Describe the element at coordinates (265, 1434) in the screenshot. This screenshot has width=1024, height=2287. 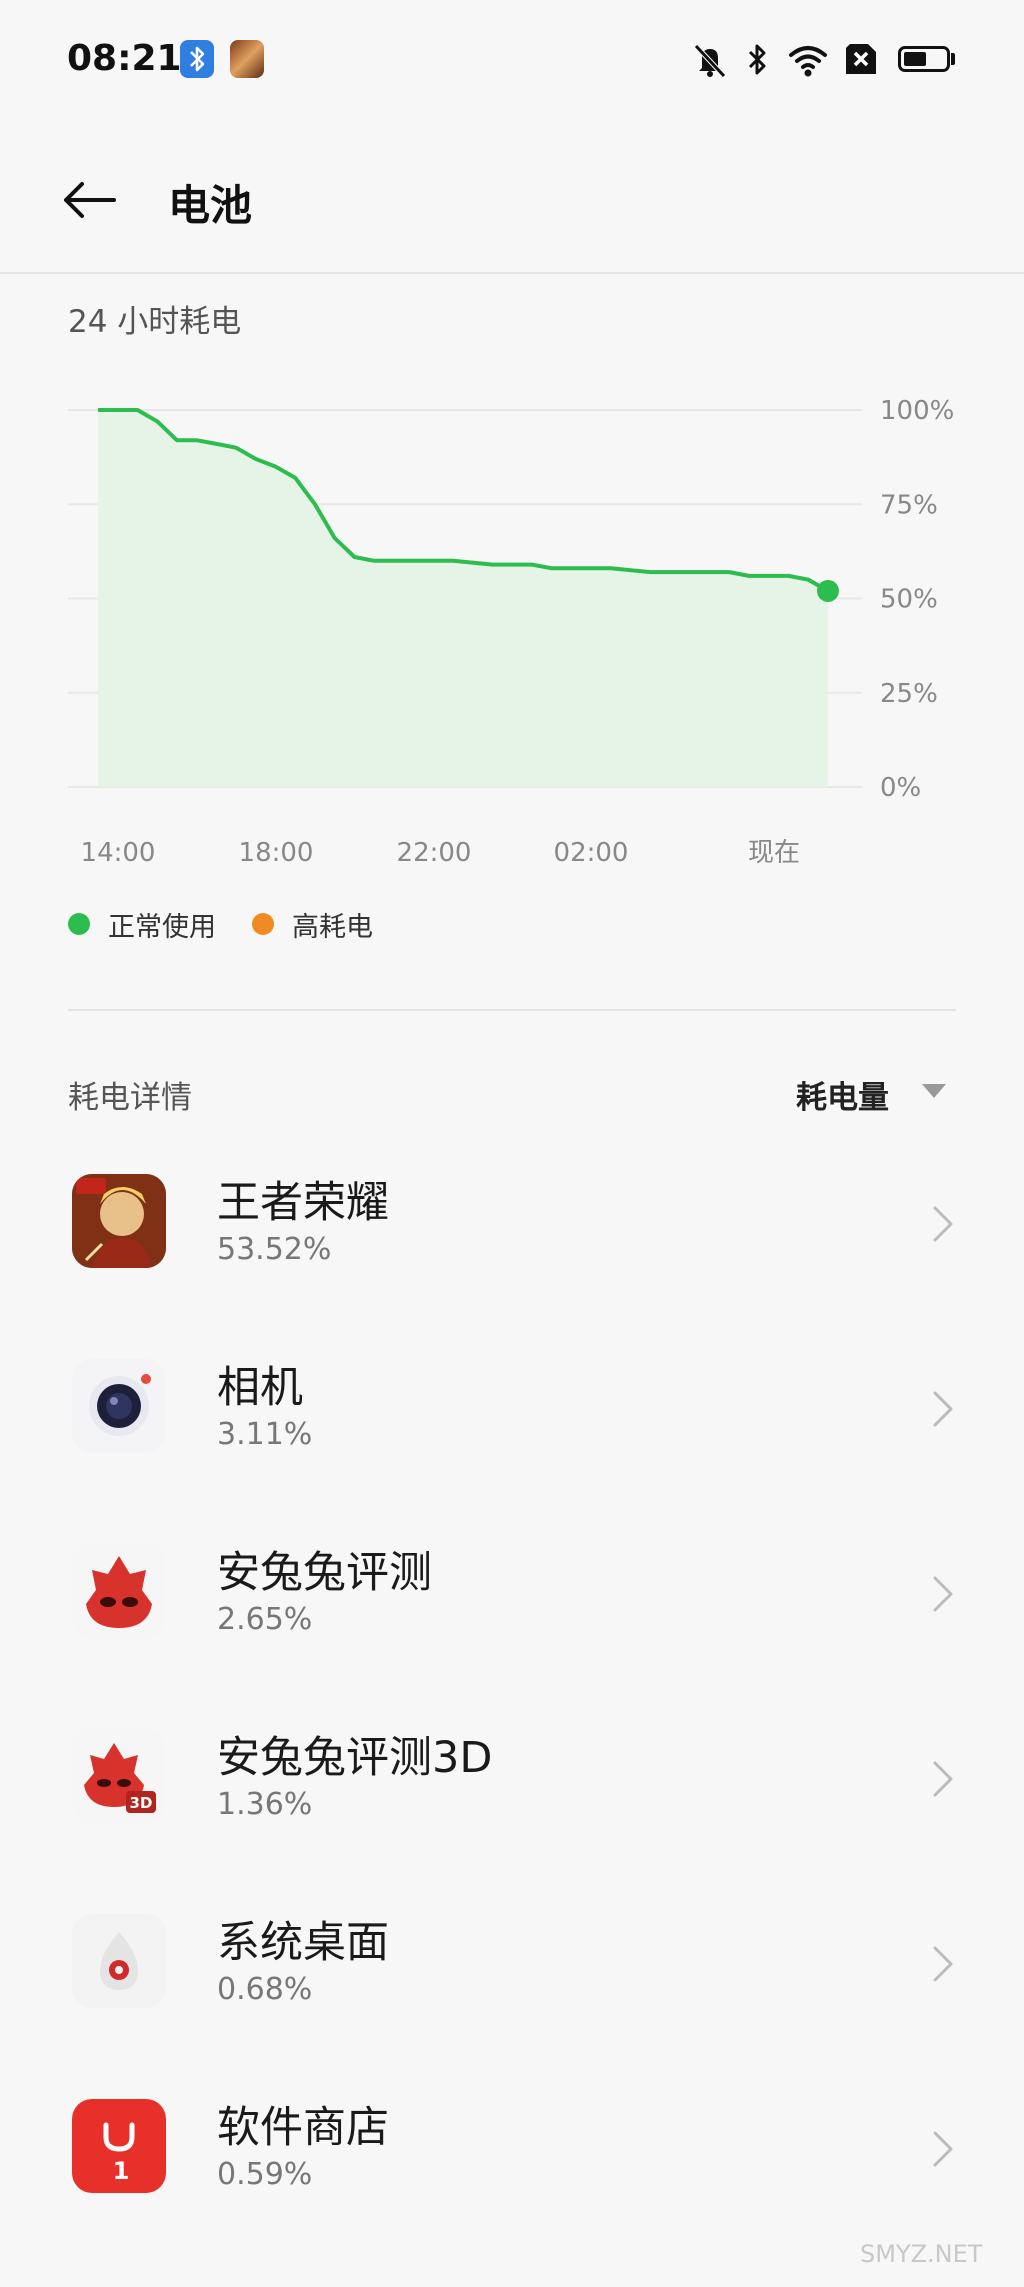
I see `app-percent: 3.11%` at that location.